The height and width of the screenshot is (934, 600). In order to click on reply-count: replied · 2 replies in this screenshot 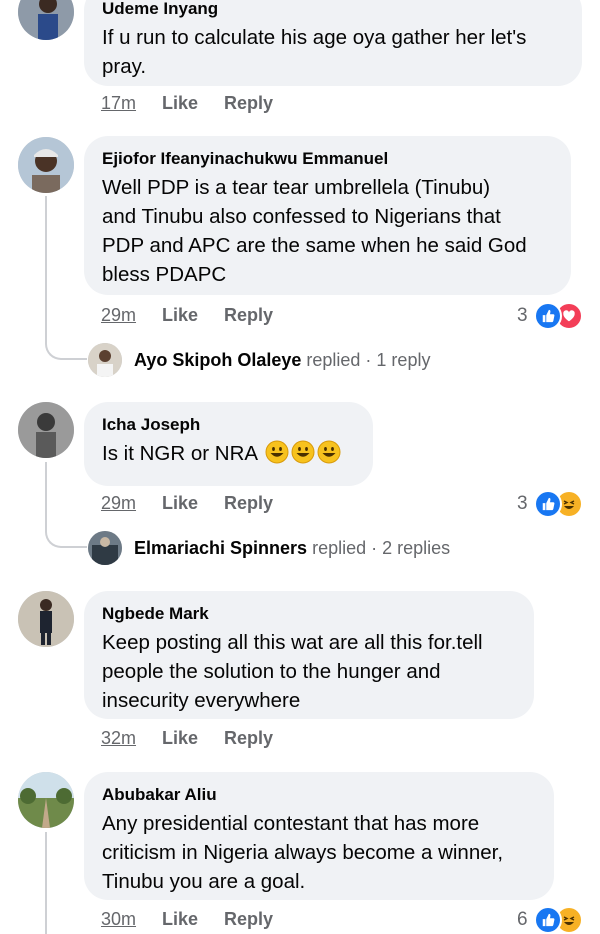, I will do `click(381, 547)`.